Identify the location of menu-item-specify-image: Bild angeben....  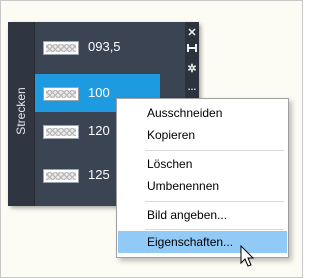
(202, 215).